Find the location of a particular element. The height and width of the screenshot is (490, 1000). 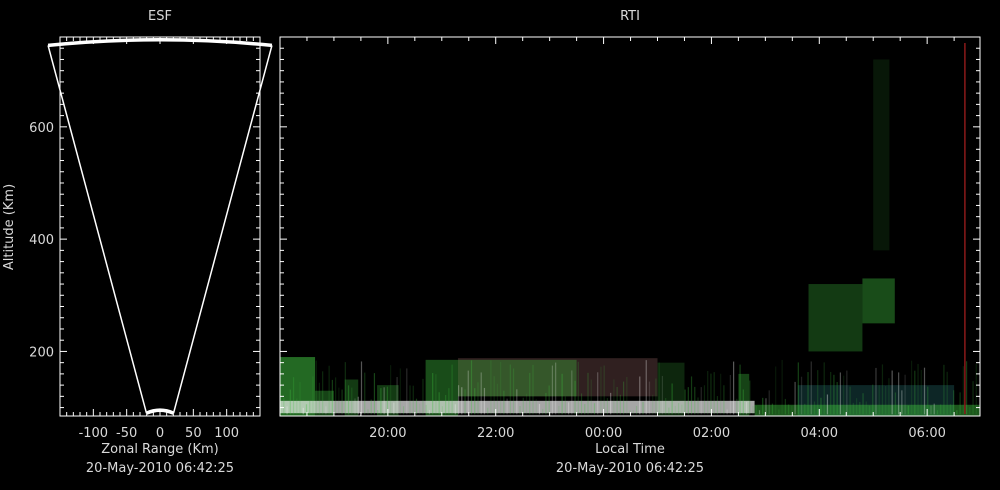

esf-x-tick-label: -100 is located at coordinates (94, 433).